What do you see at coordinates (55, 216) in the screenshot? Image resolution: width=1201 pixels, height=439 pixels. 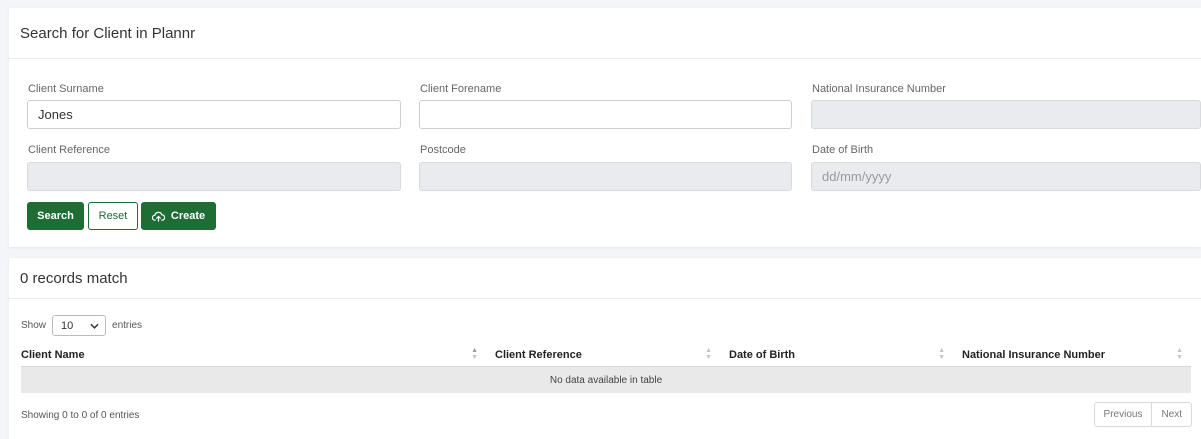 I see `search-button: Search` at bounding box center [55, 216].